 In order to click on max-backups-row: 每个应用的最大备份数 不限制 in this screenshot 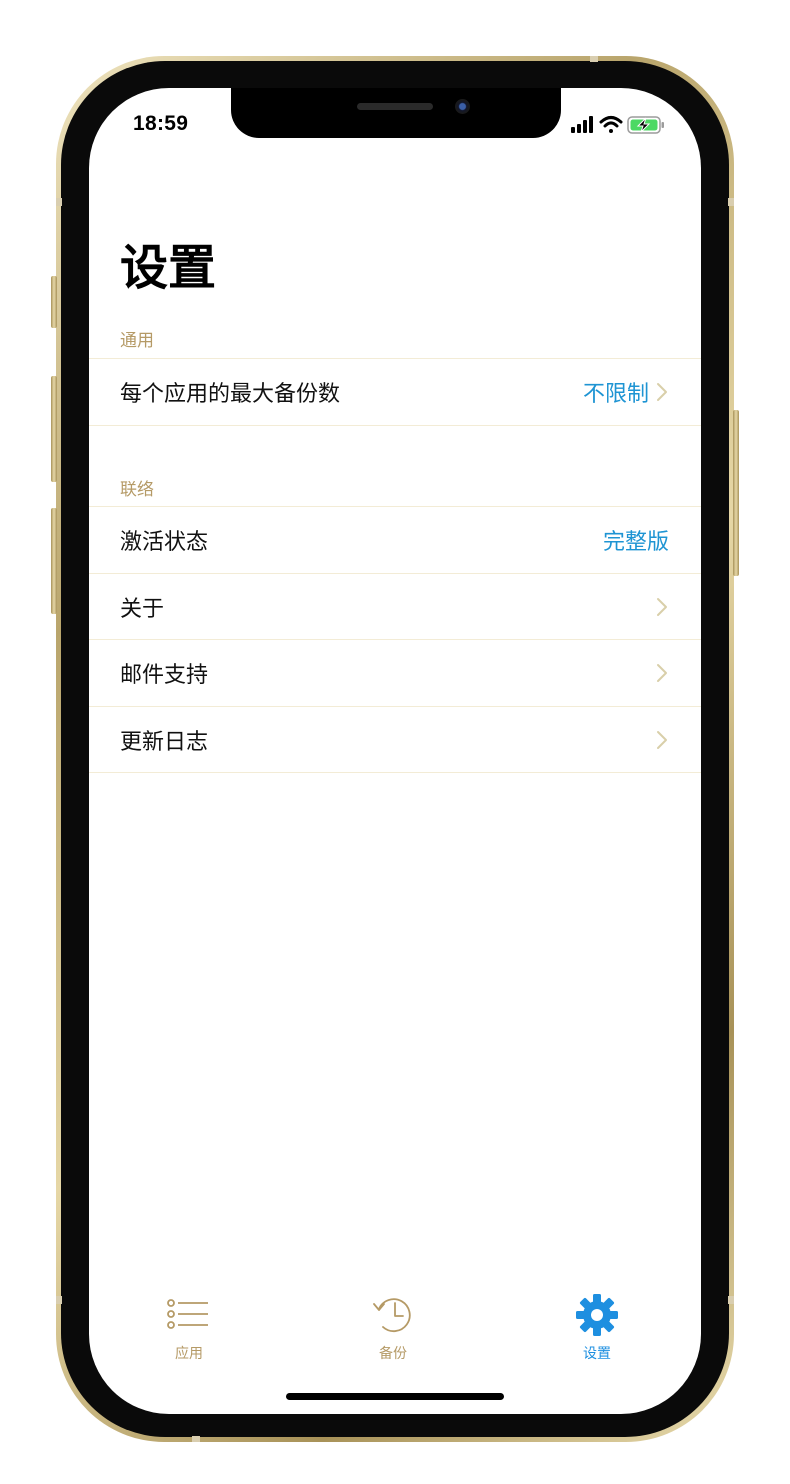, I will do `click(395, 392)`.